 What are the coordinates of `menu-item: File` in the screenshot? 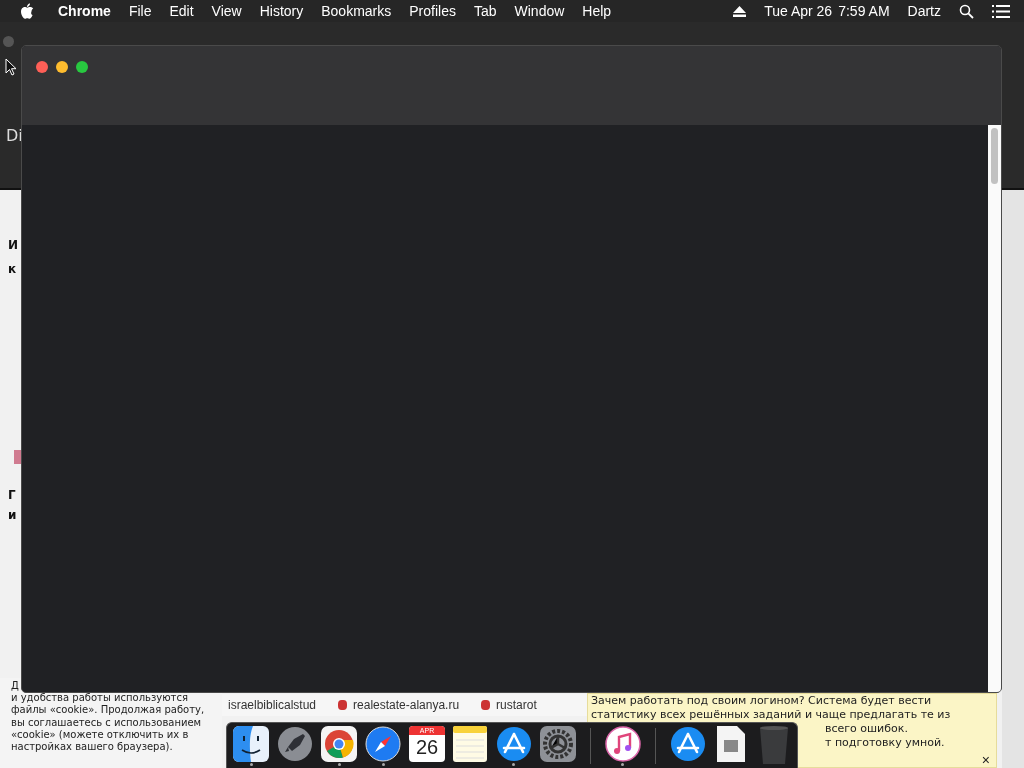 It's located at (140, 11).